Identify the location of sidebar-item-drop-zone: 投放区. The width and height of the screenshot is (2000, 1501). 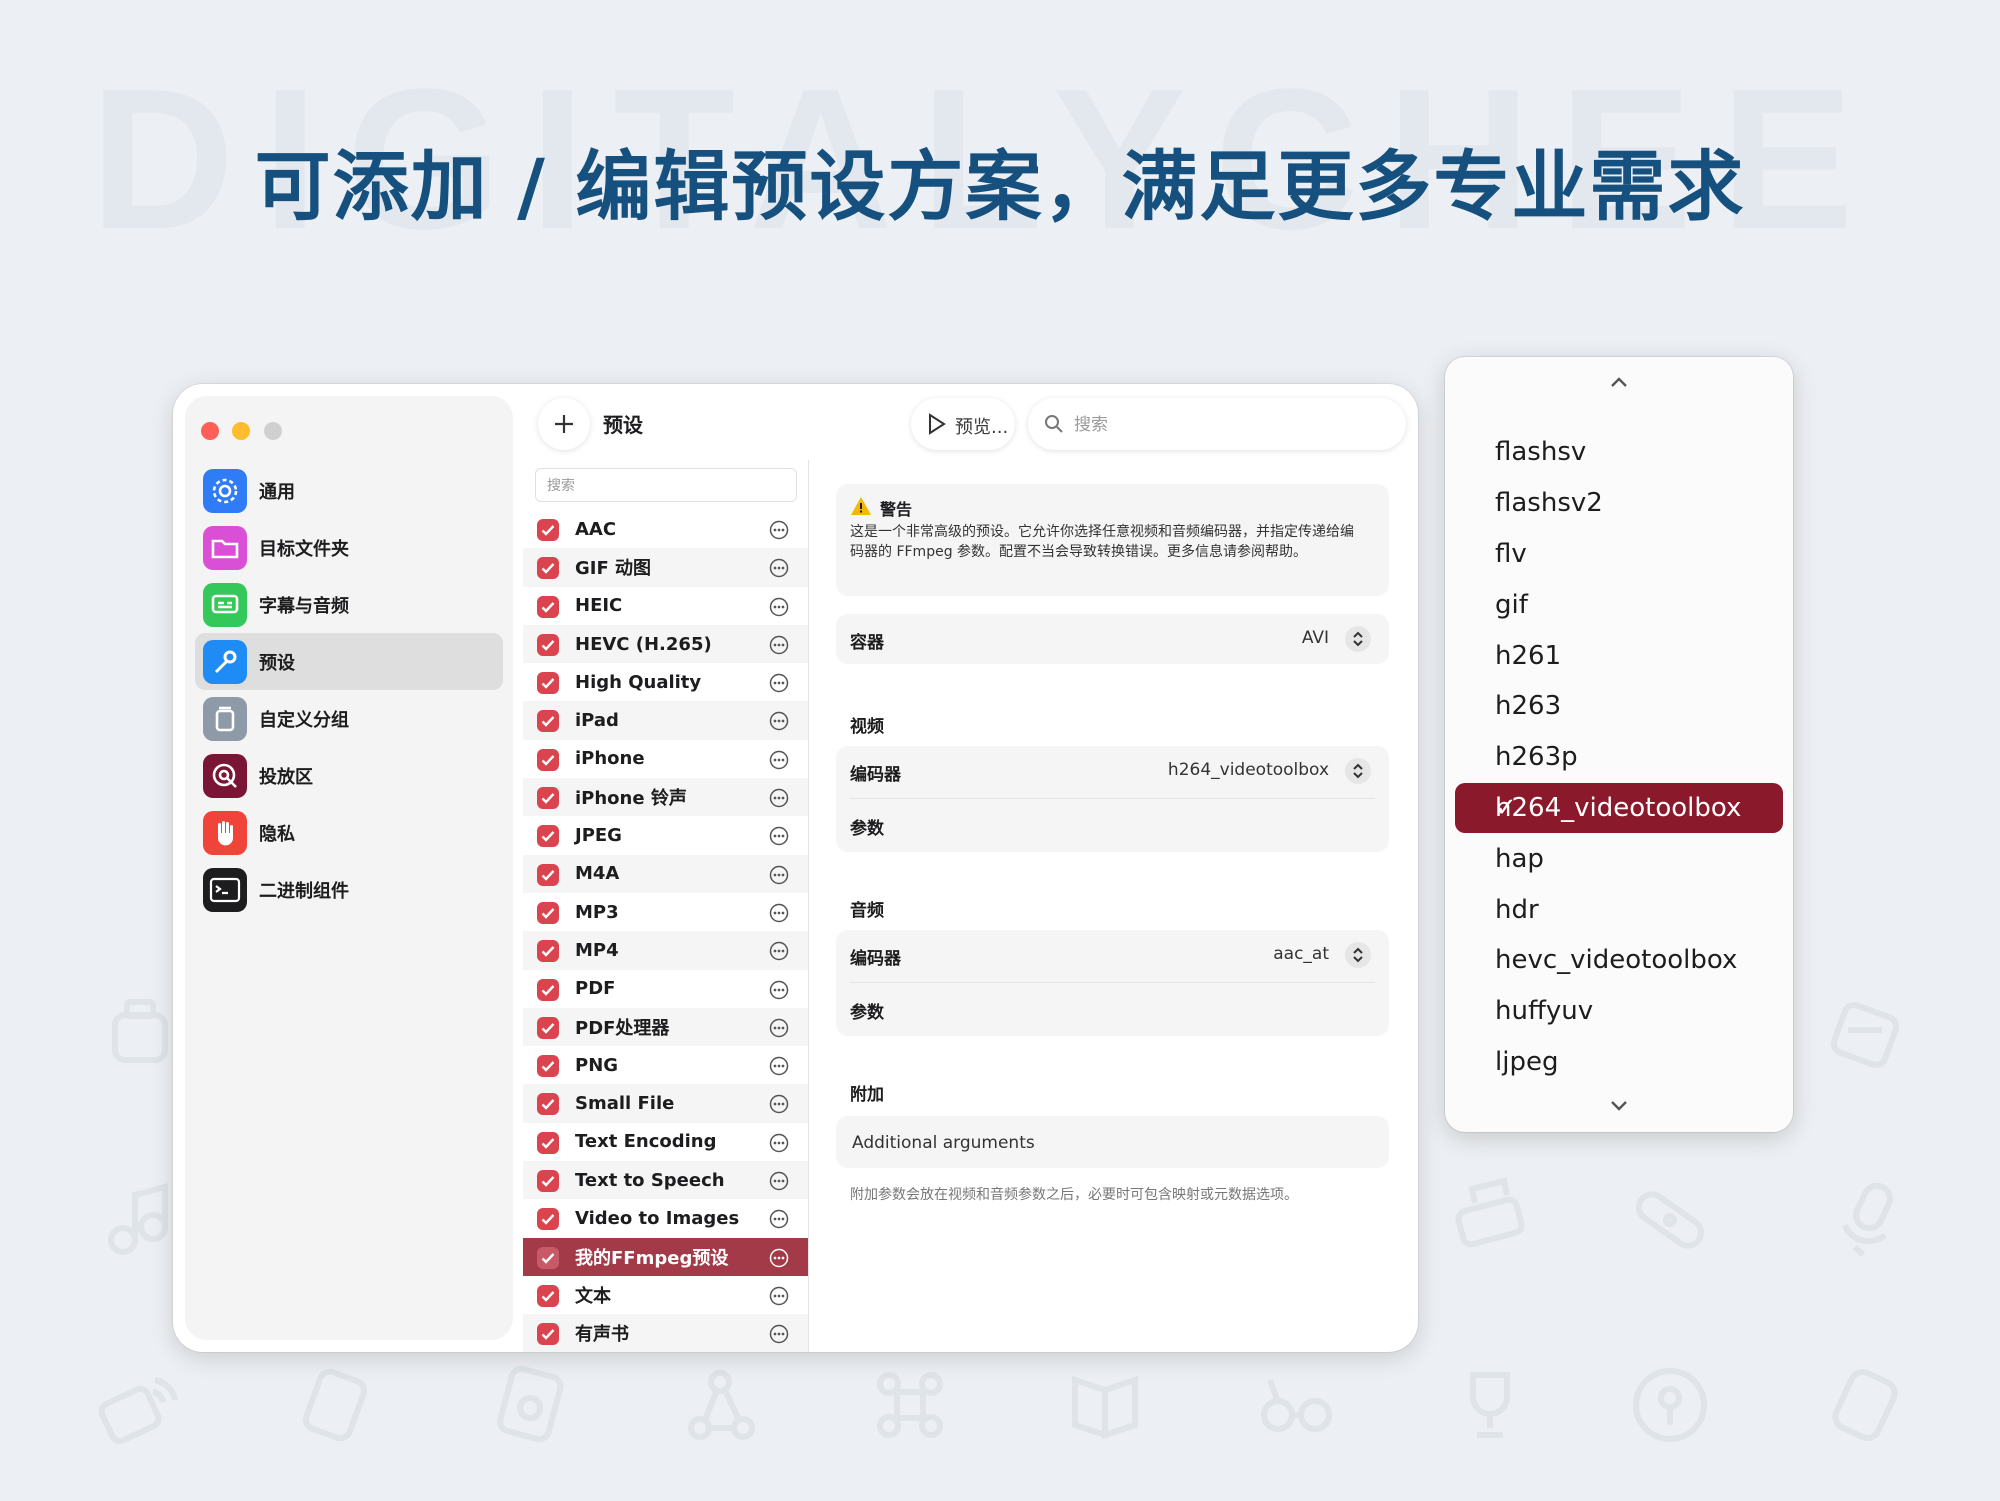
(349, 775).